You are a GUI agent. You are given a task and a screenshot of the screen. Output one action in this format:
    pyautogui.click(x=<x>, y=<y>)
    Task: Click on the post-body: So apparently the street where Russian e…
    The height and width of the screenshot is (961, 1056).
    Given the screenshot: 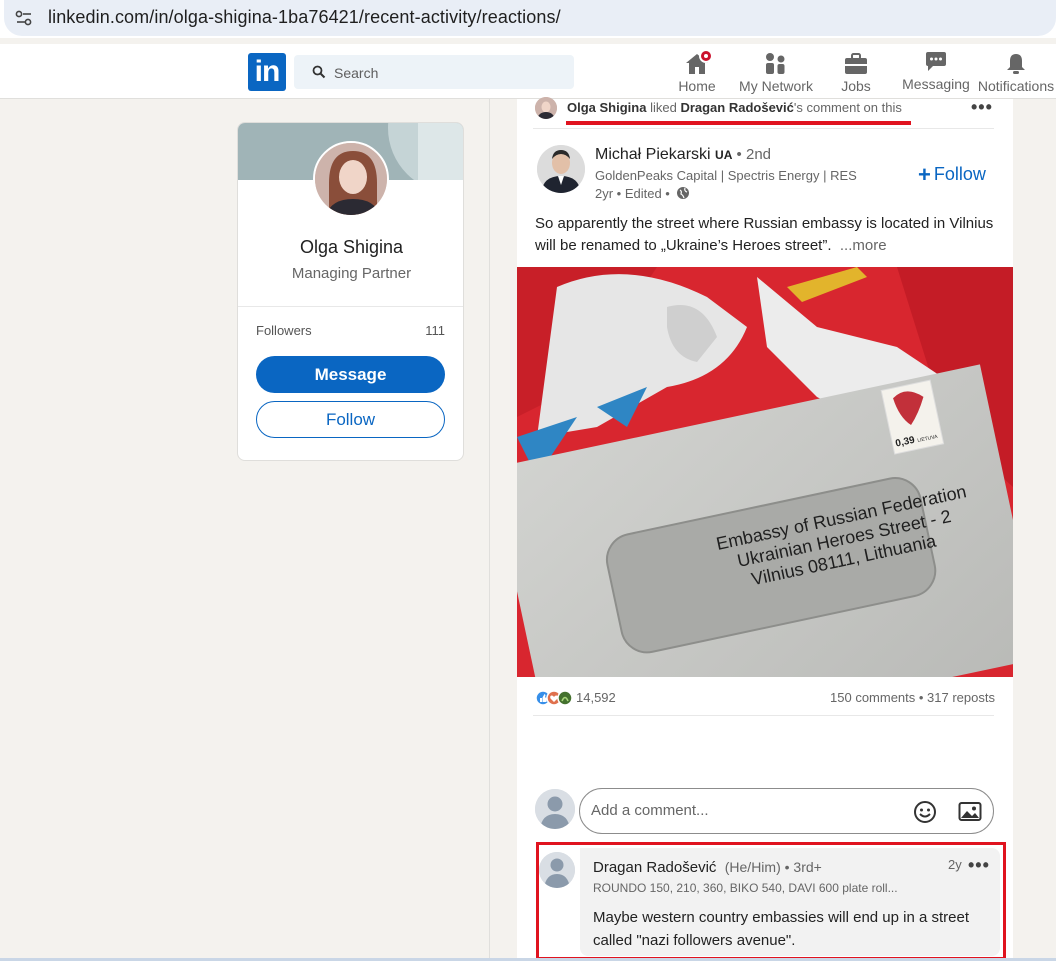 What is the action you would take?
    pyautogui.click(x=764, y=234)
    